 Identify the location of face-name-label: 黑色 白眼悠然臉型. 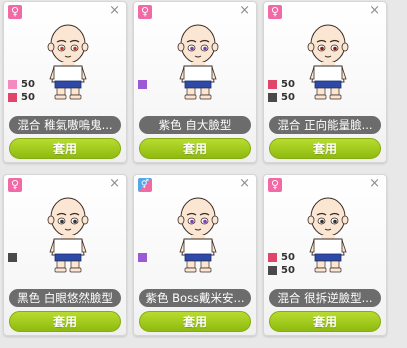
(65, 298).